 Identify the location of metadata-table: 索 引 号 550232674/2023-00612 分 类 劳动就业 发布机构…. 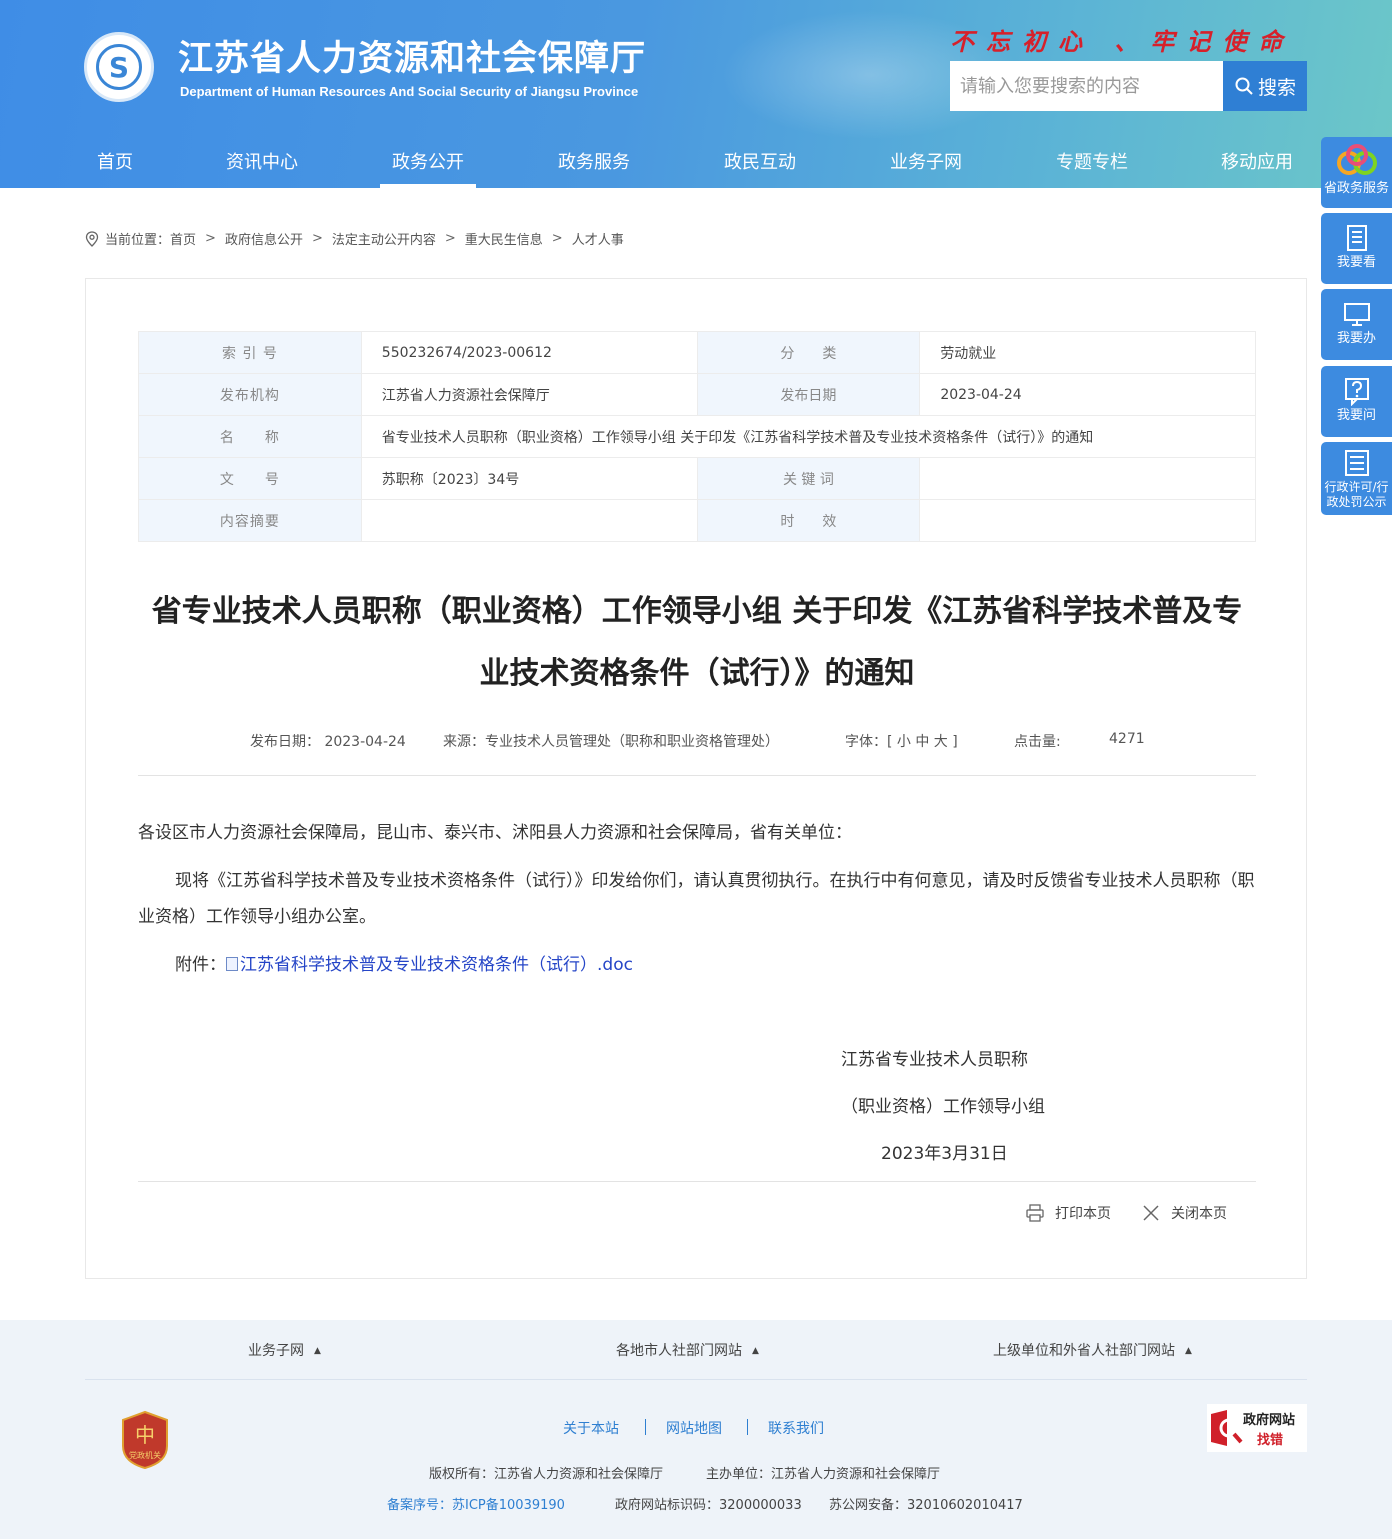
(697, 436).